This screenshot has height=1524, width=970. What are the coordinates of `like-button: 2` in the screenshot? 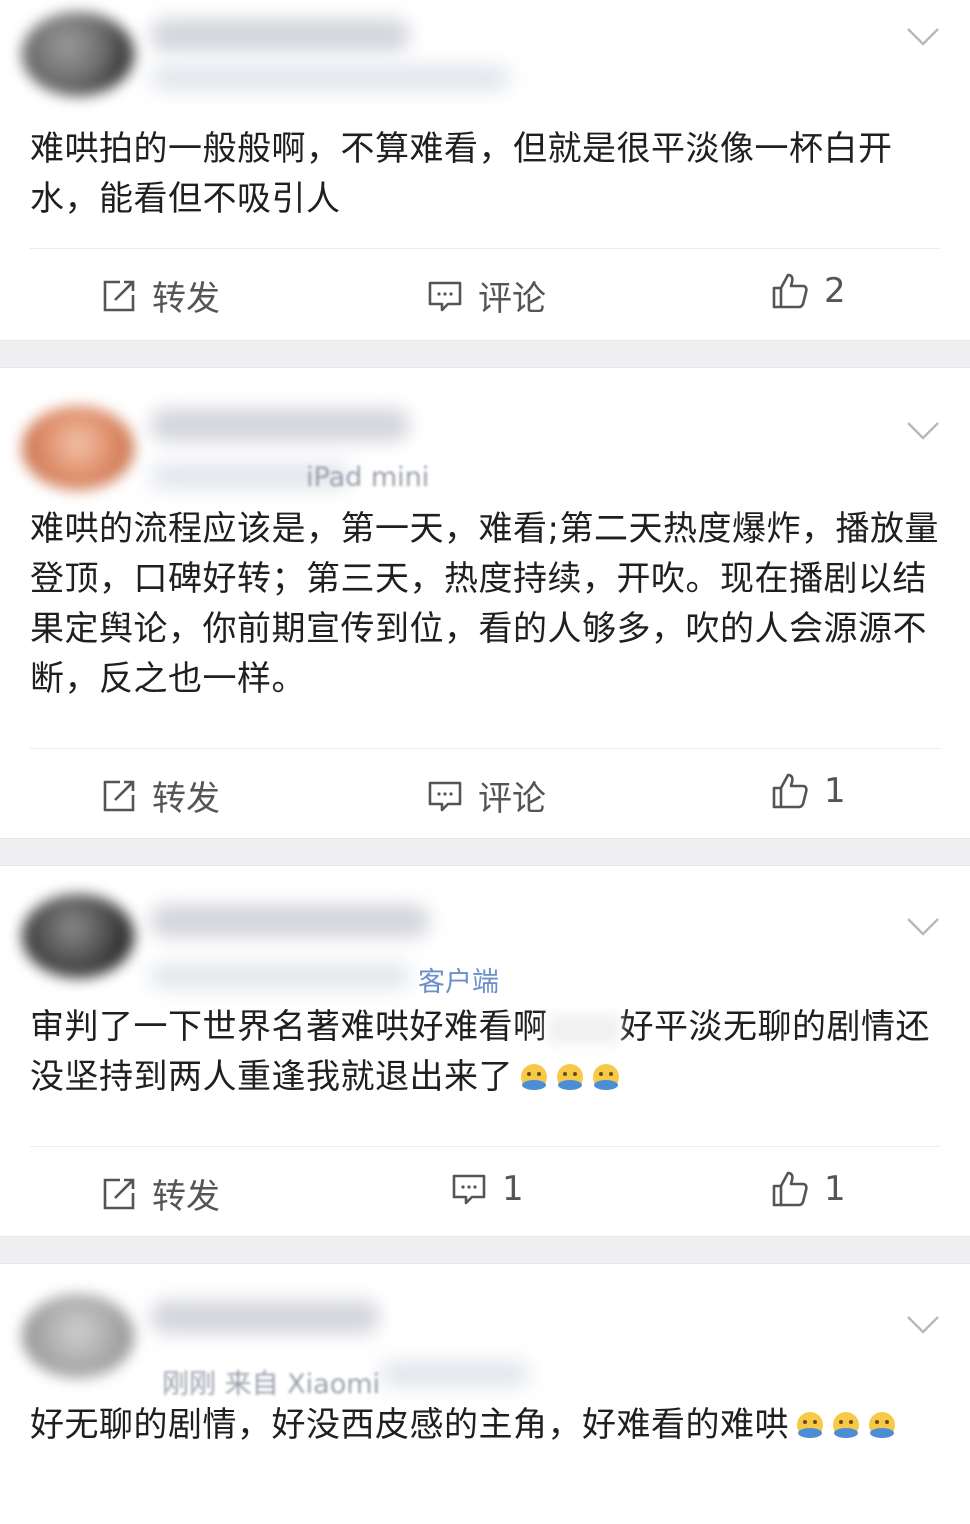 It's located at (808, 291).